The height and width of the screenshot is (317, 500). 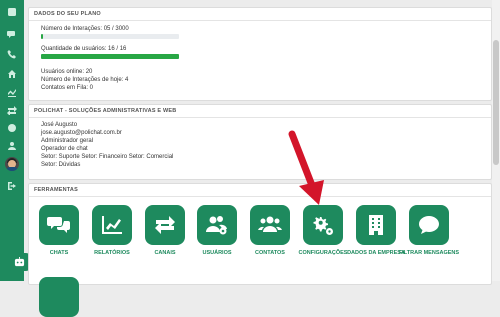 I want to click on filter-messages-label: FILTRAR MENSAGENS, so click(x=429, y=253).